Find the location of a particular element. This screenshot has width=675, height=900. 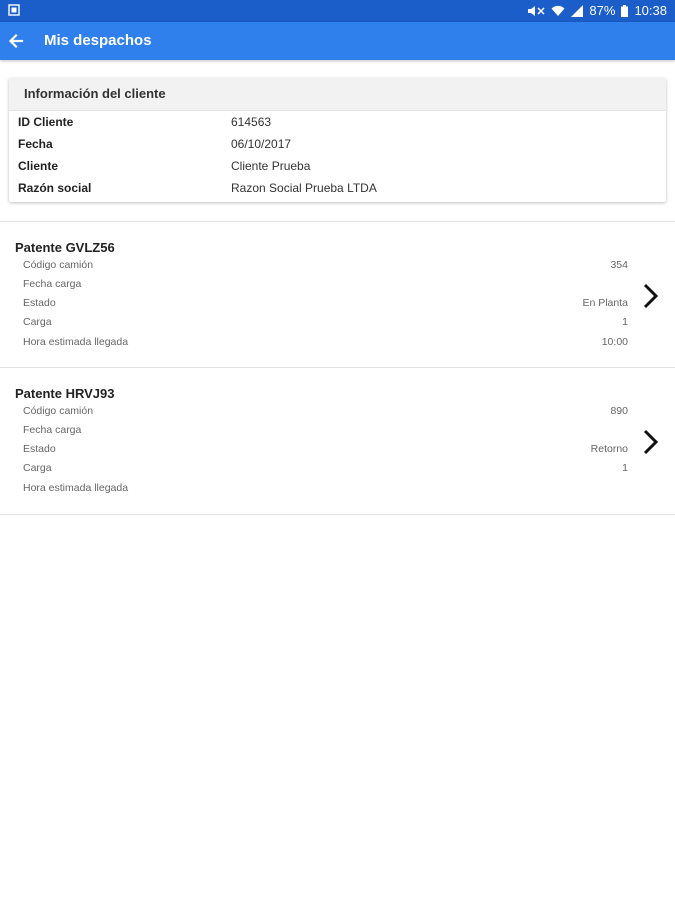

status-value: Retorno is located at coordinates (609, 449).